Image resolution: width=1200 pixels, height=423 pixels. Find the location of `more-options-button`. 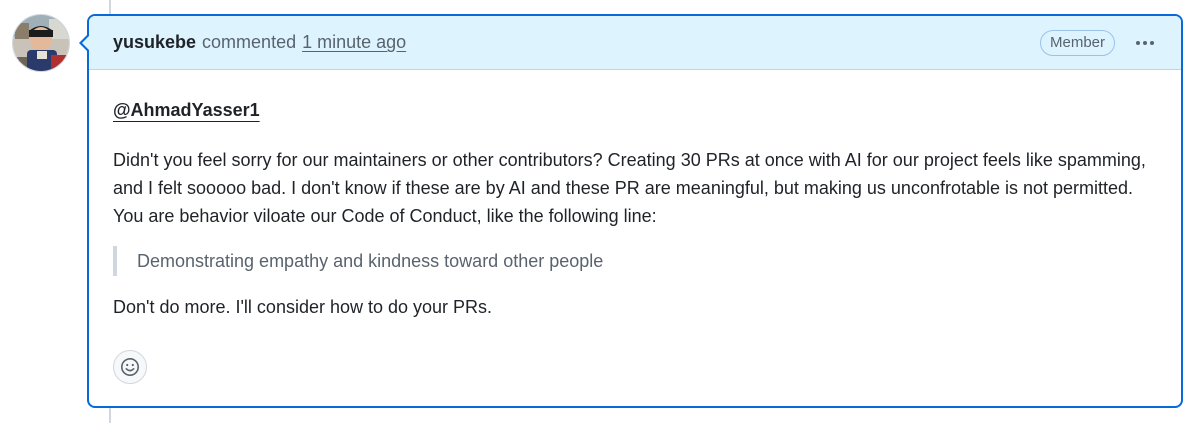

more-options-button is located at coordinates (1145, 43).